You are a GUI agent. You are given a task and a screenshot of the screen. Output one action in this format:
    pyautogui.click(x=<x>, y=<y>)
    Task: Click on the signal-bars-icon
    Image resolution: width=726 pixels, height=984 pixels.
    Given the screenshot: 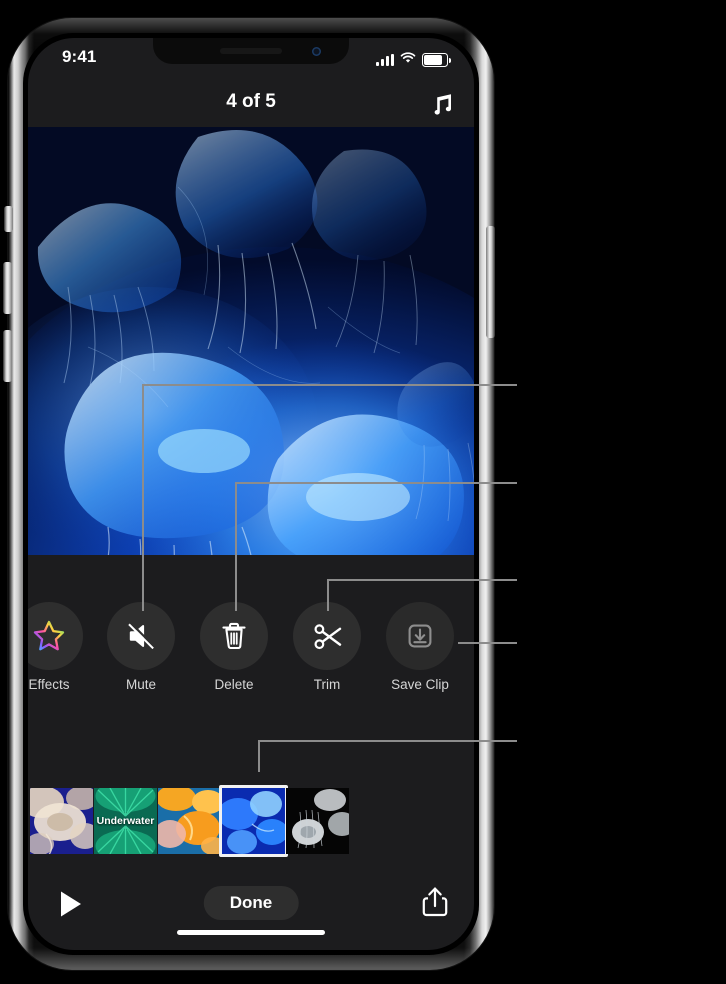 What is the action you would take?
    pyautogui.click(x=385, y=60)
    